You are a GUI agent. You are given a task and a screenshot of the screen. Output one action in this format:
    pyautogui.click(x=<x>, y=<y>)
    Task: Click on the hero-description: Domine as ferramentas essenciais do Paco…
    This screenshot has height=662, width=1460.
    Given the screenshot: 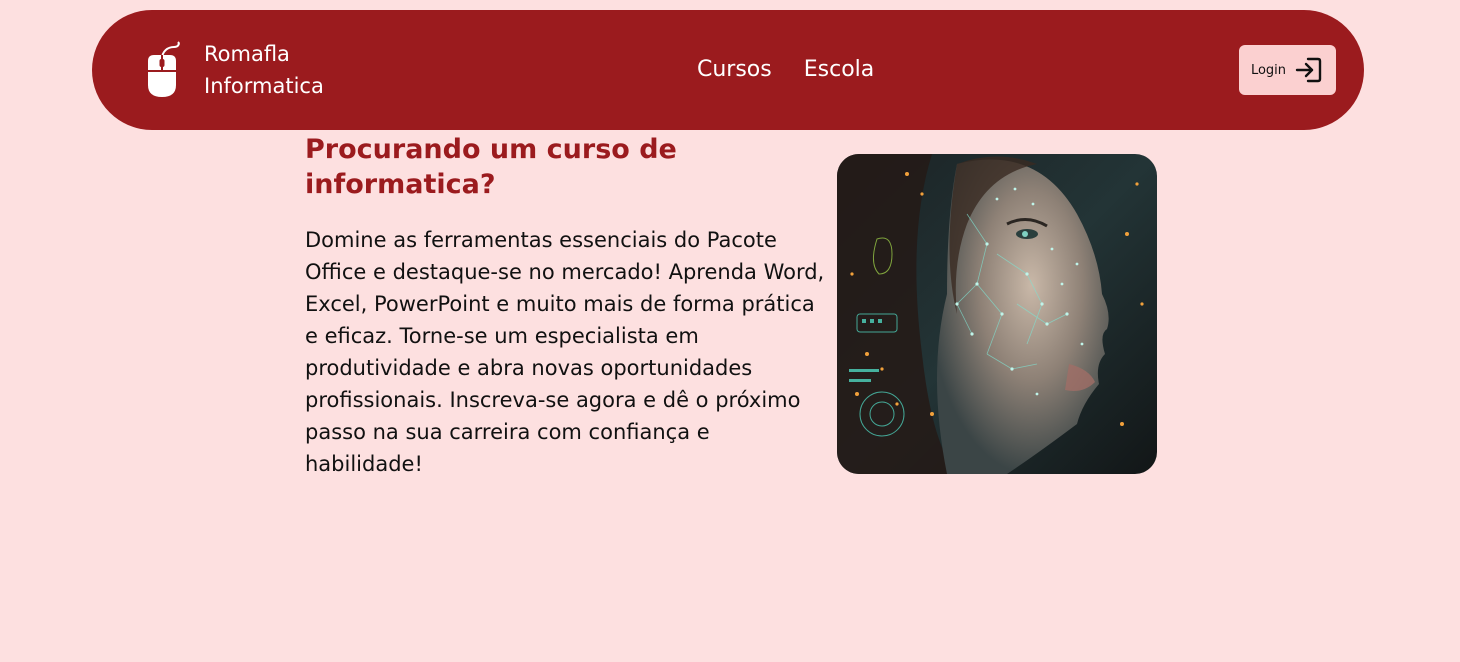 What is the action you would take?
    pyautogui.click(x=565, y=352)
    